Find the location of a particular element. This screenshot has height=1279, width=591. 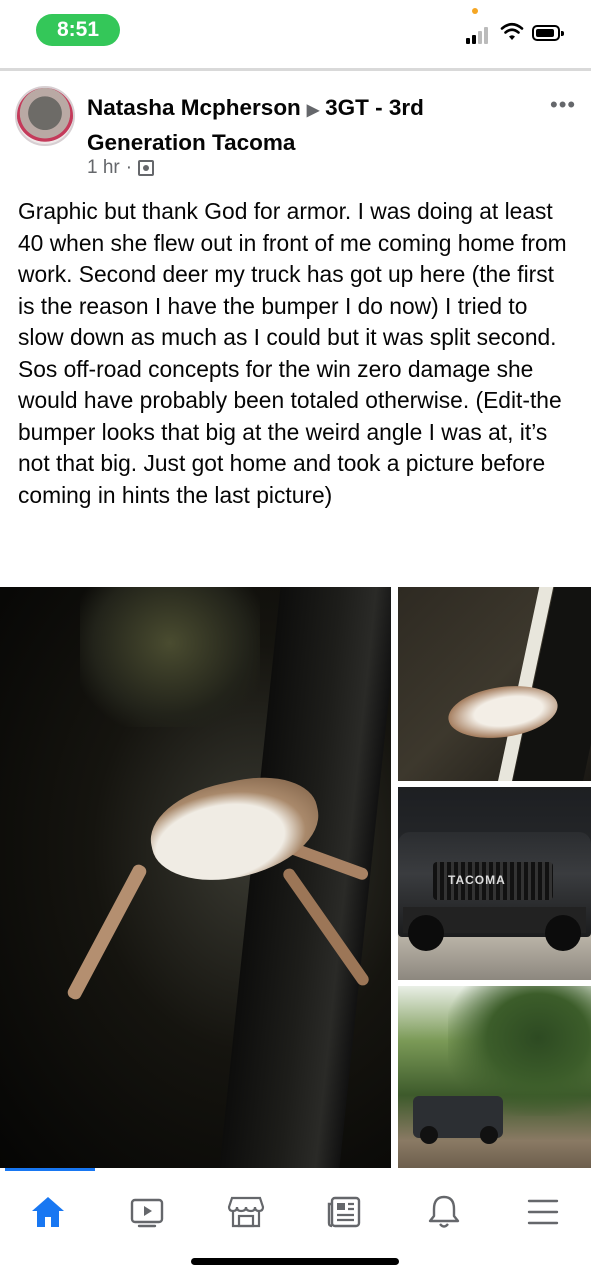

tab-menu is located at coordinates (543, 1212).